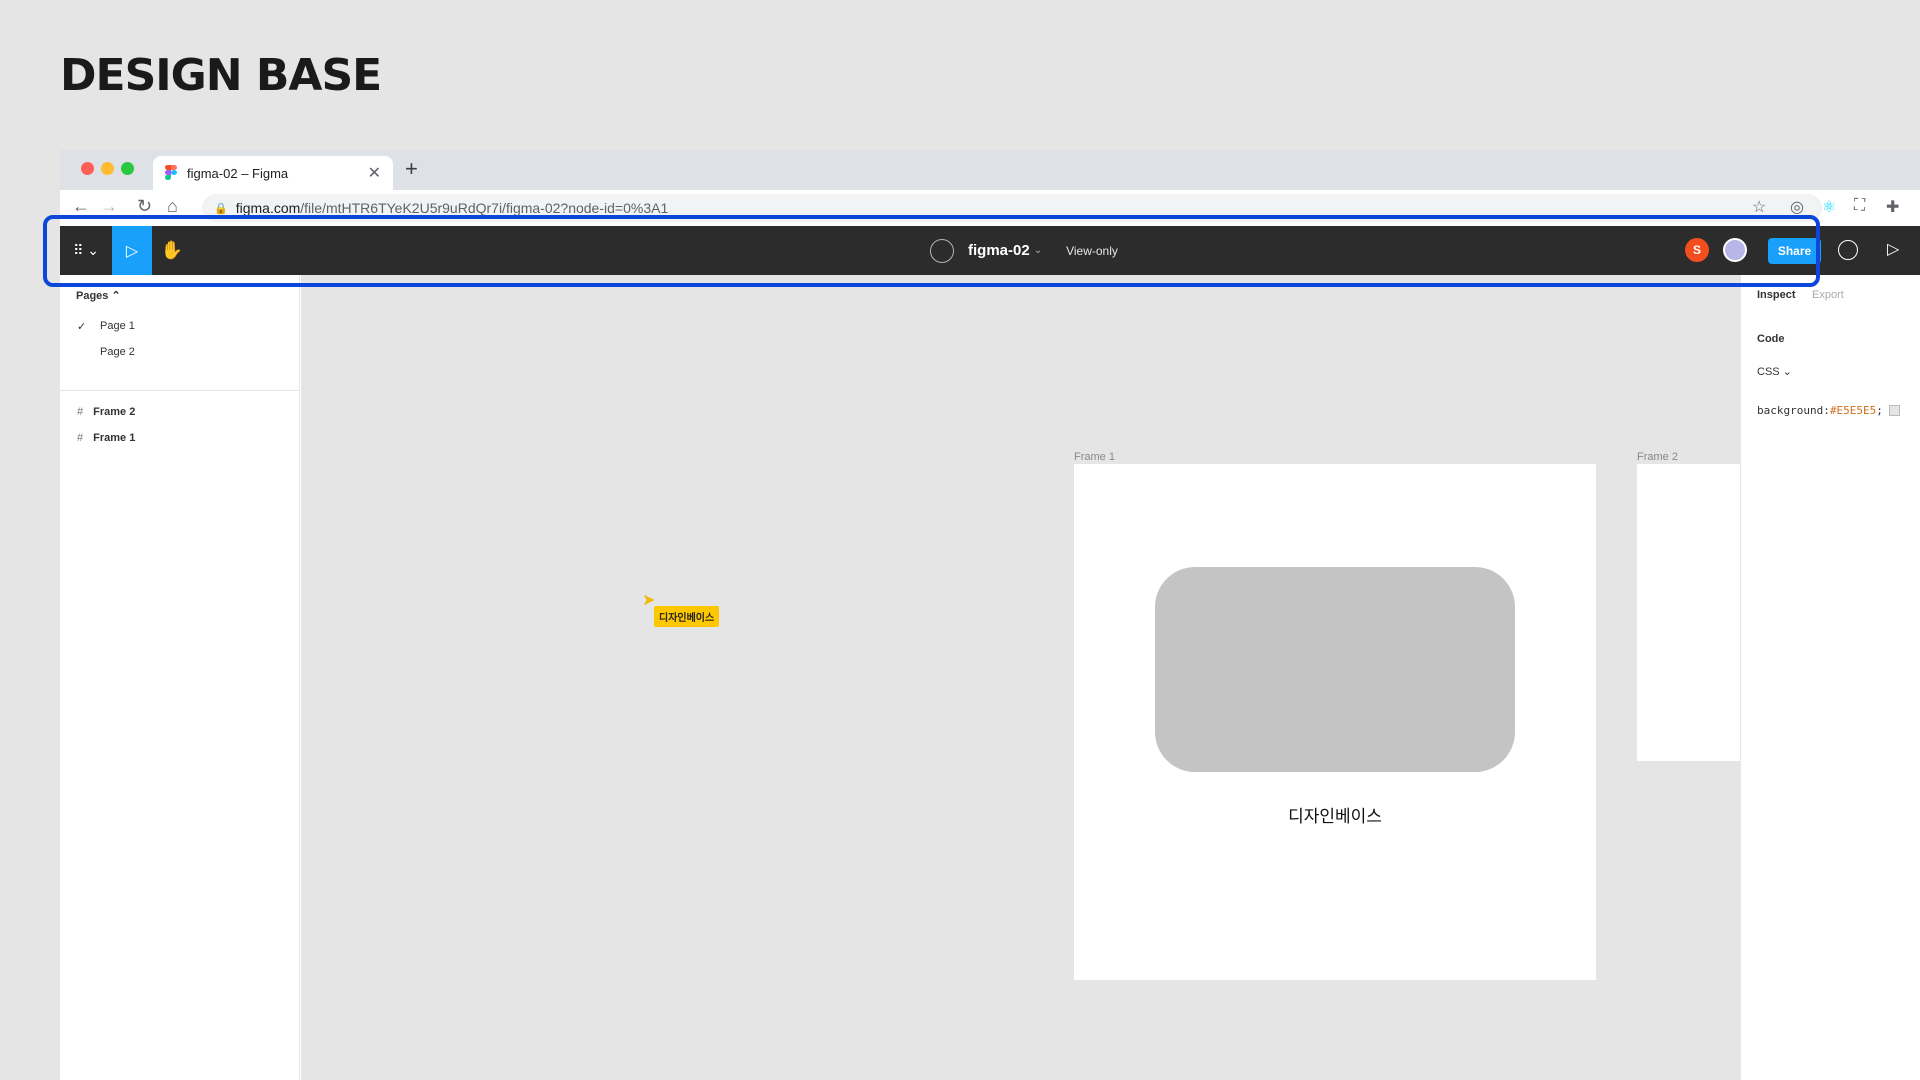  I want to click on language-select: CSS ⌄, so click(1774, 371).